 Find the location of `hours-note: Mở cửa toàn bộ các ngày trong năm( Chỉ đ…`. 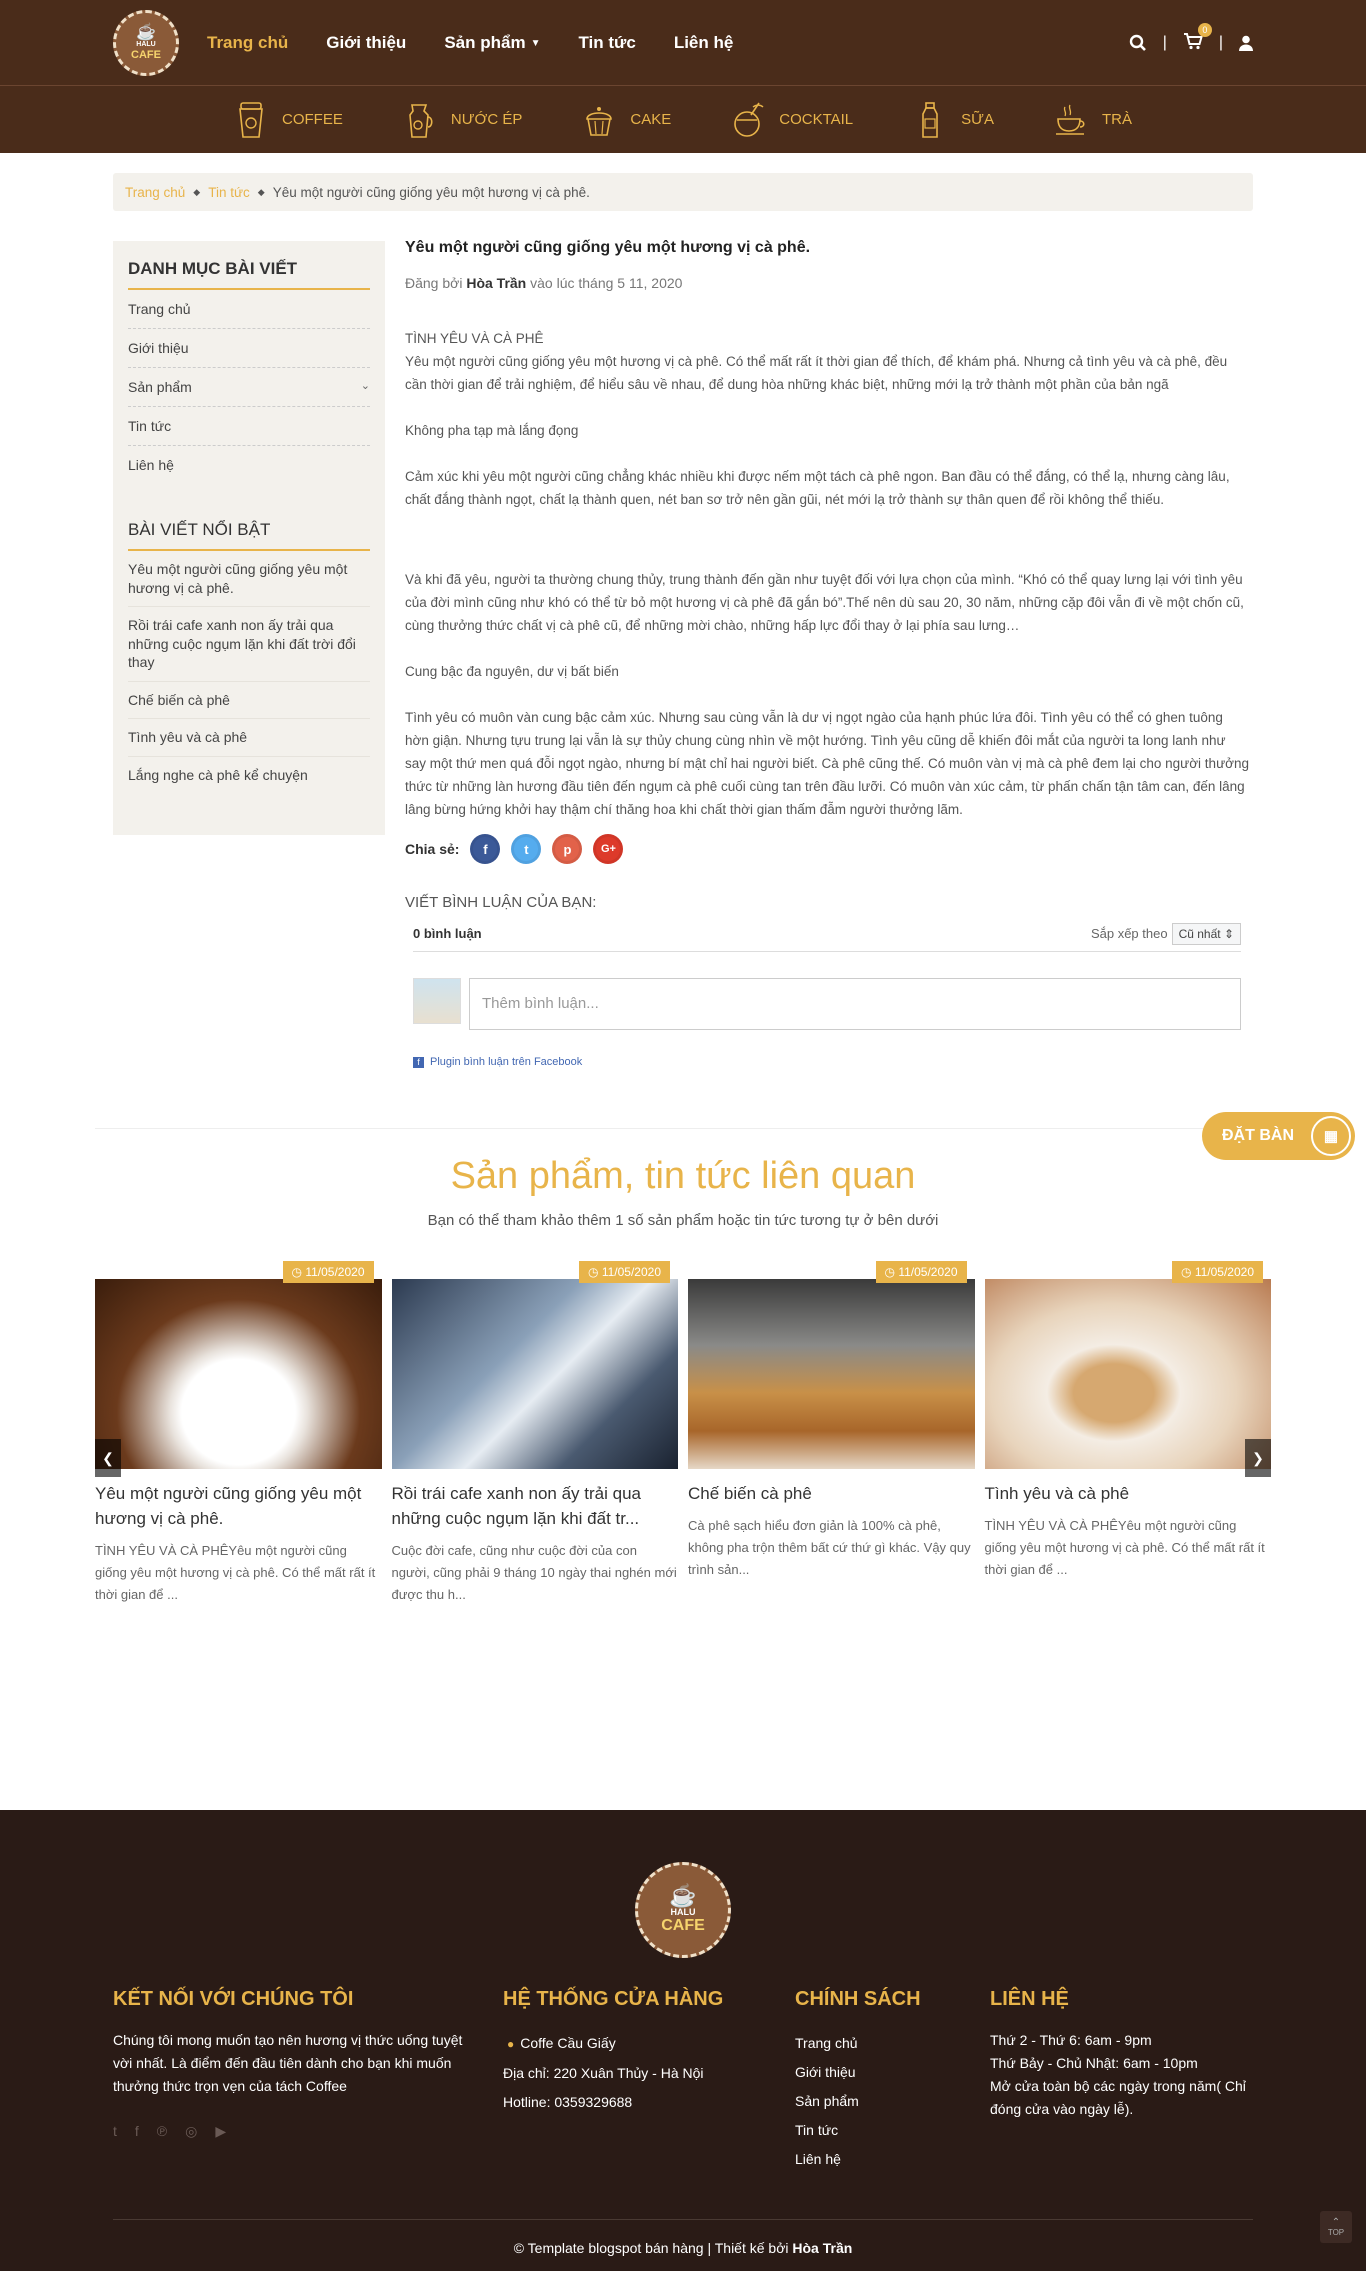

hours-note: Mở cửa toàn bộ các ngày trong năm( Chỉ đ… is located at coordinates (1118, 2097).